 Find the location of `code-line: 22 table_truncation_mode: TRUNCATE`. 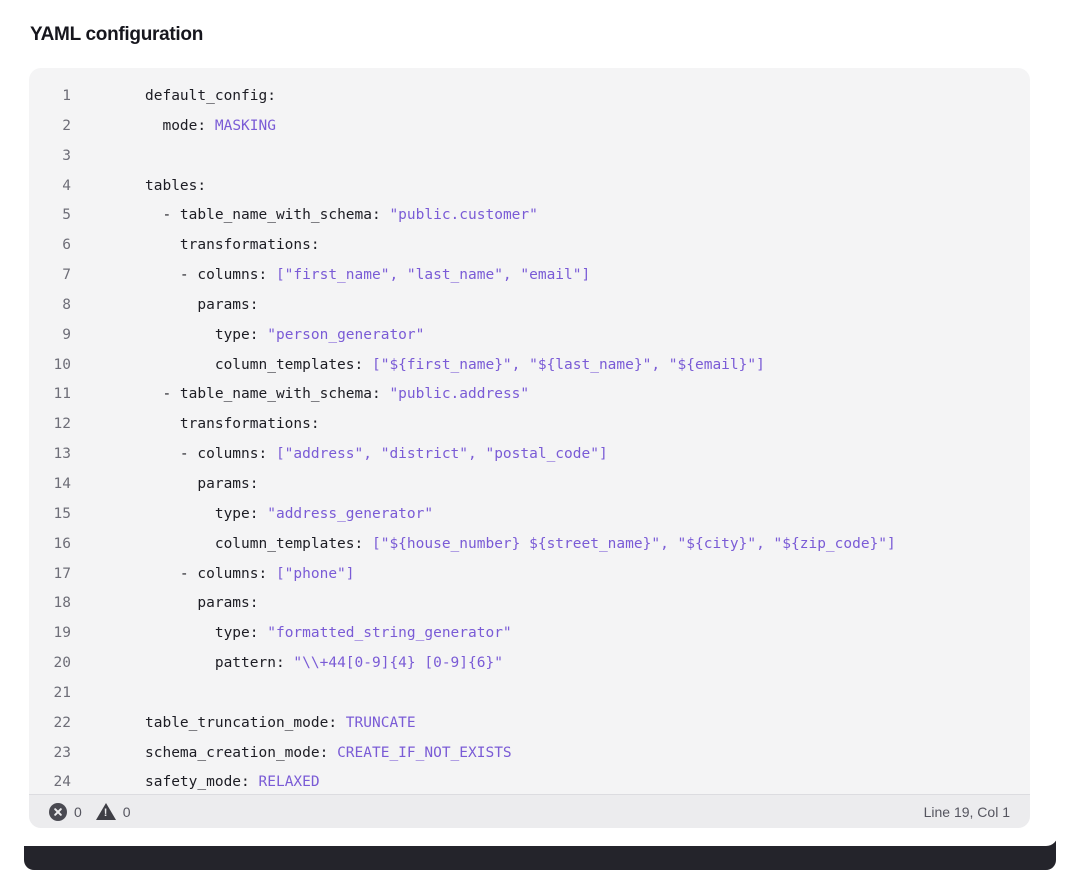

code-line: 22 table_truncation_mode: TRUNCATE is located at coordinates (529, 724).